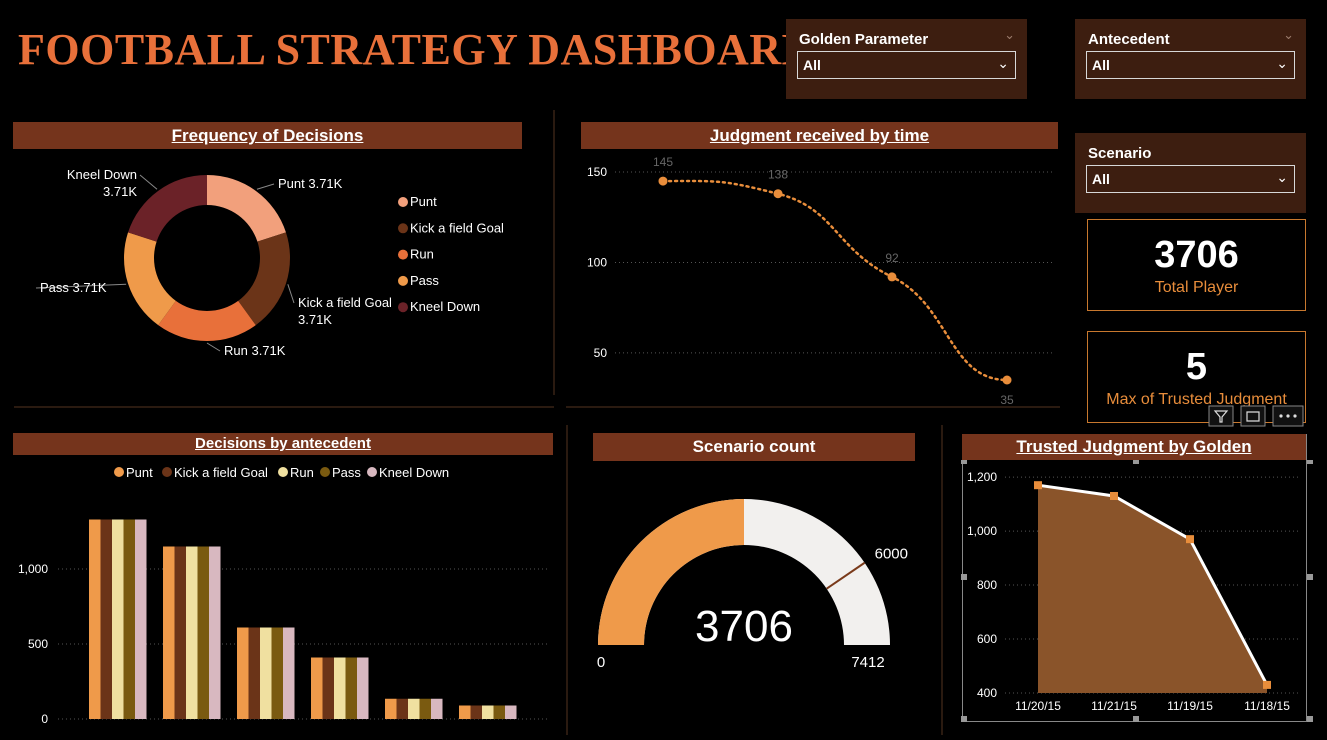  I want to click on scenario-slicer: Scenario All ⌄, so click(1190, 173).